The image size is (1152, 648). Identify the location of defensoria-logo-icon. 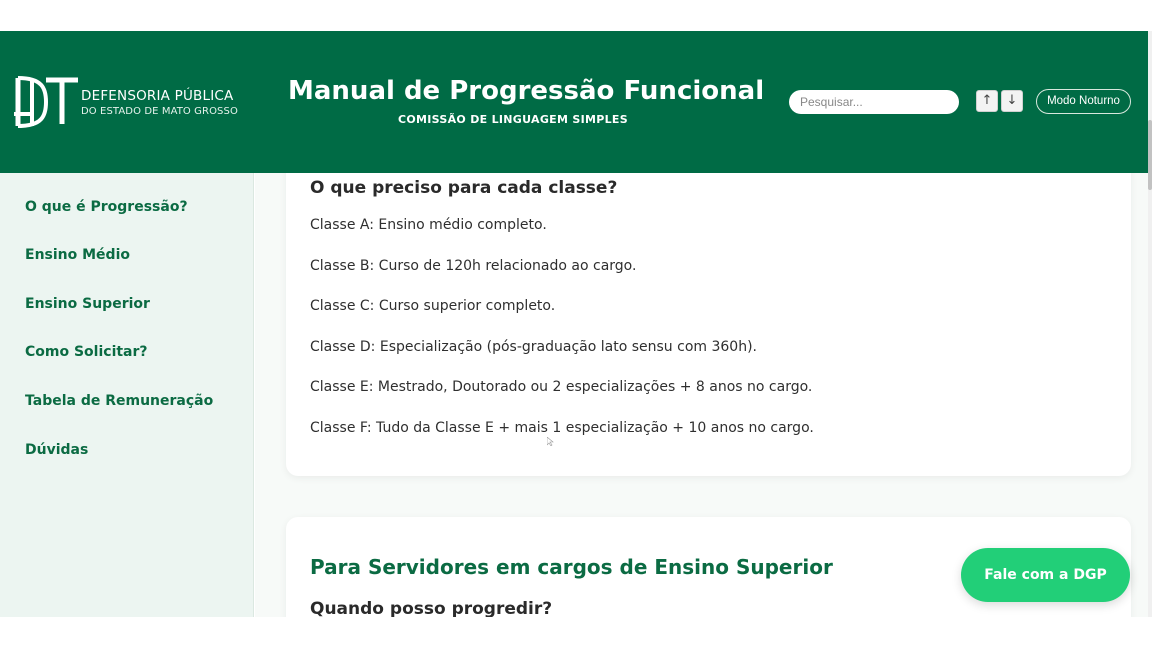
(46, 102).